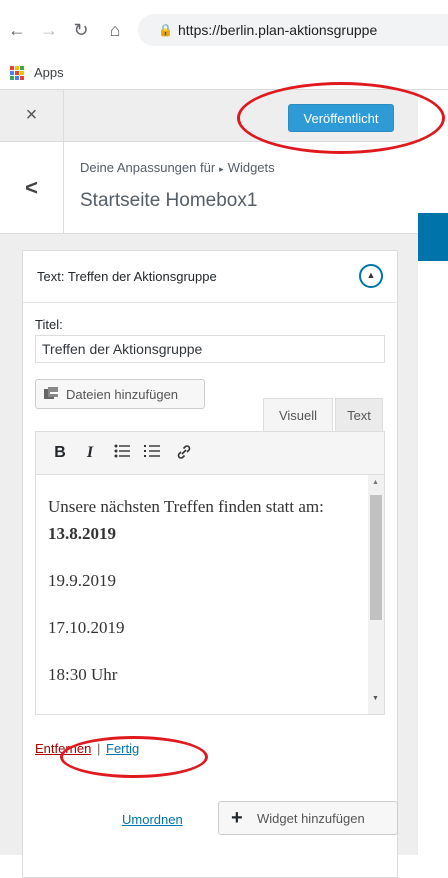 This screenshot has height=878, width=448. I want to click on bold-icon: B, so click(60, 453).